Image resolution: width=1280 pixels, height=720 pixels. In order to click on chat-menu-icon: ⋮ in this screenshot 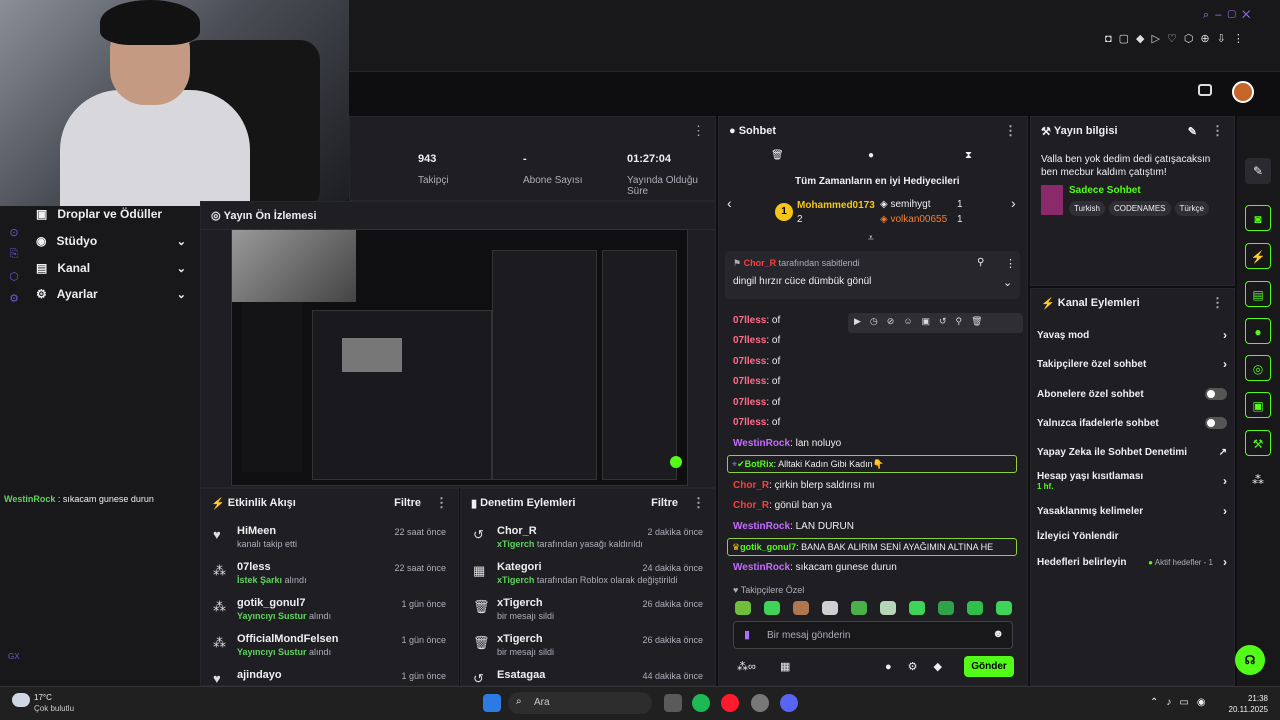, I will do `click(1010, 131)`.